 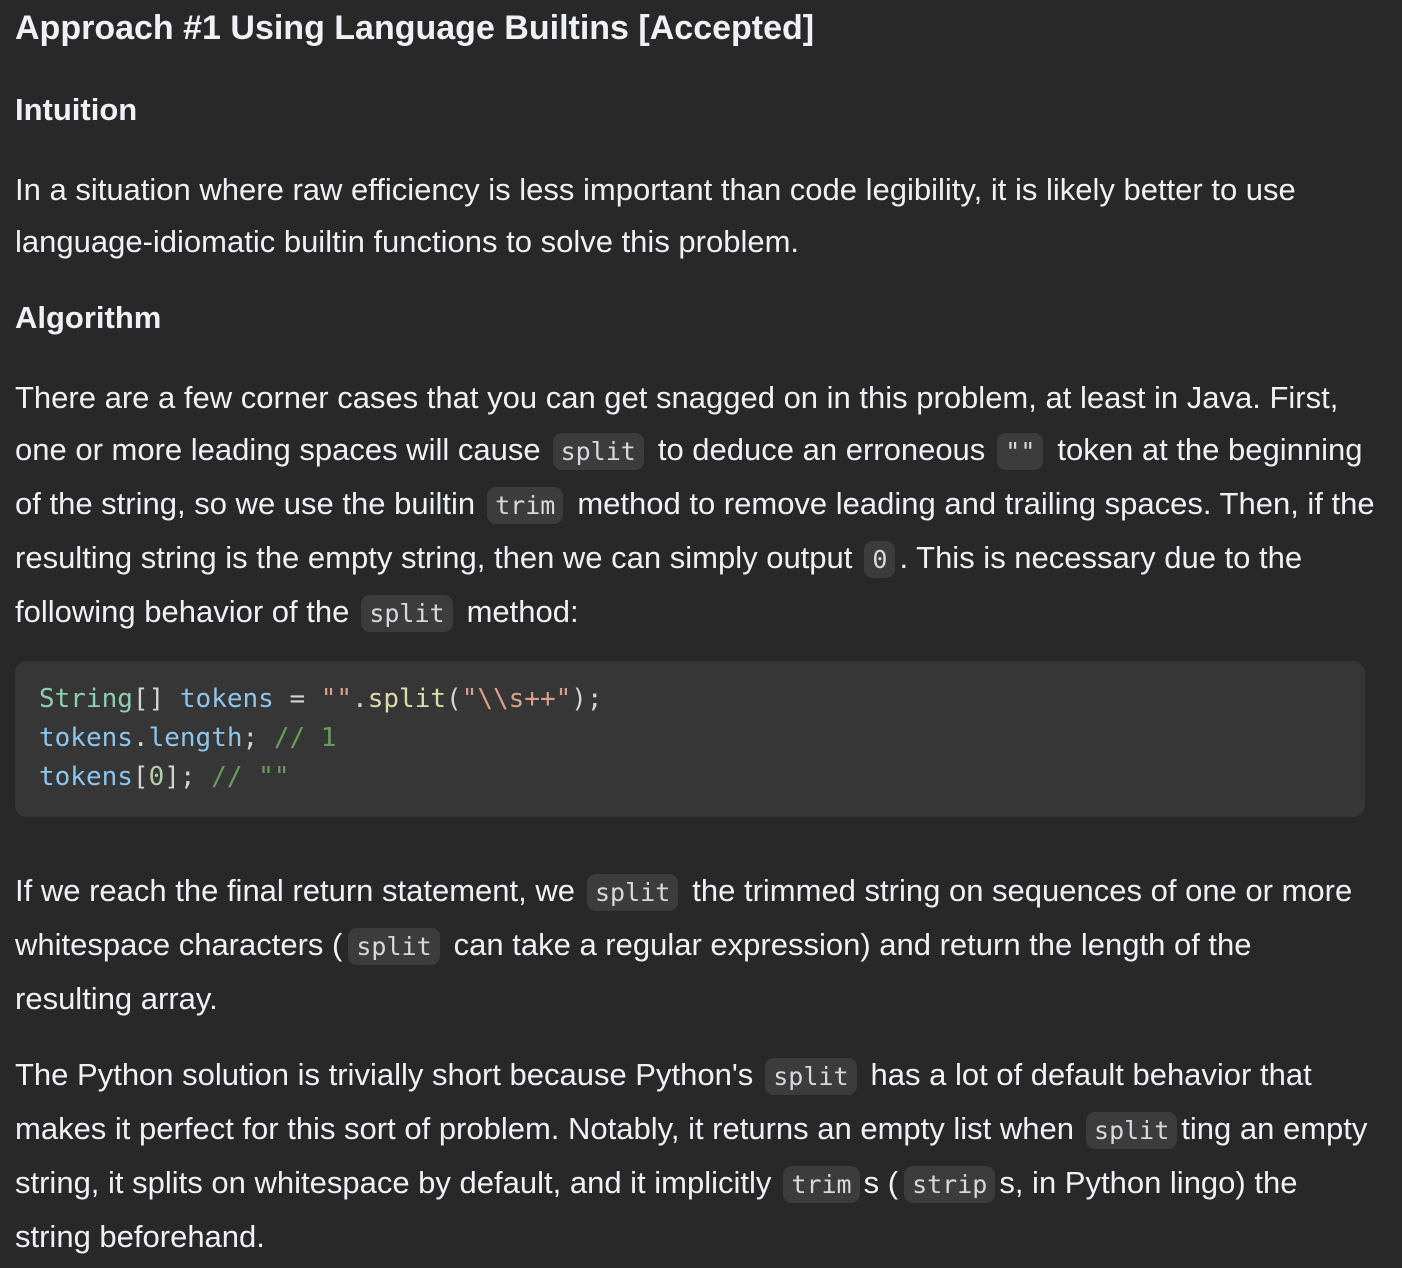 I want to click on code-line-3: tokens[0]; // "", so click(x=690, y=777).